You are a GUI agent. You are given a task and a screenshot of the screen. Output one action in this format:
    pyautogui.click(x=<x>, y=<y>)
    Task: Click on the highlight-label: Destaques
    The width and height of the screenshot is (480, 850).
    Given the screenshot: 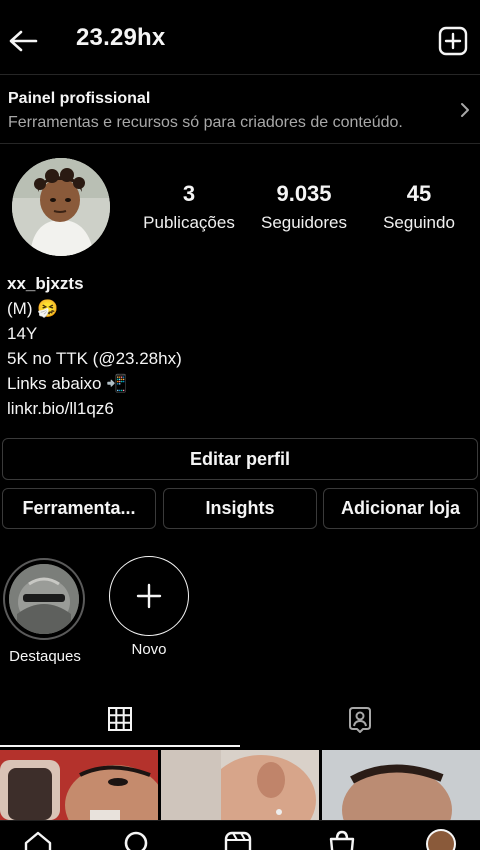 What is the action you would take?
    pyautogui.click(x=45, y=656)
    